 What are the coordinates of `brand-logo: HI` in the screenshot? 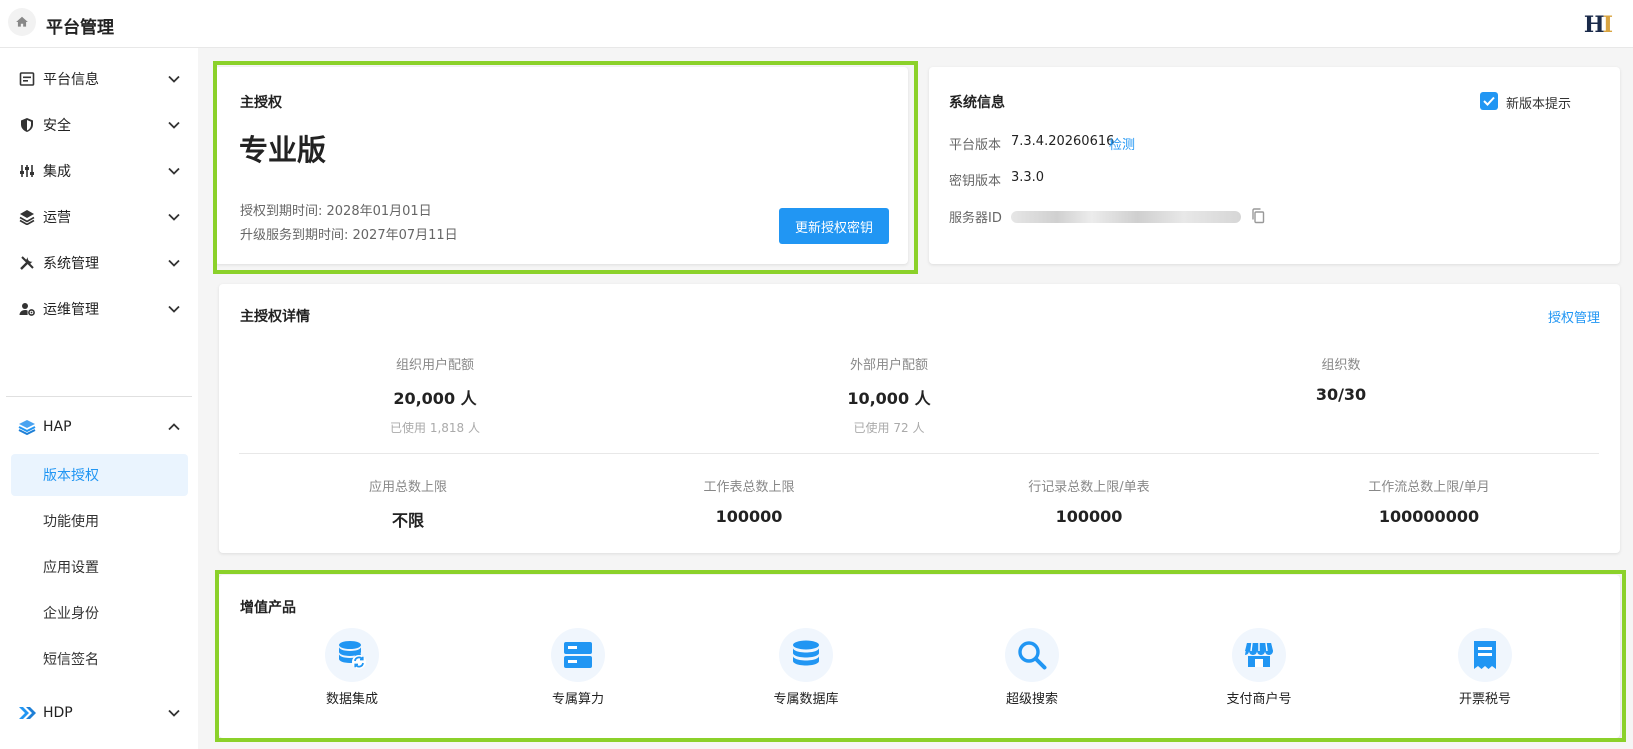 It's located at (1598, 25).